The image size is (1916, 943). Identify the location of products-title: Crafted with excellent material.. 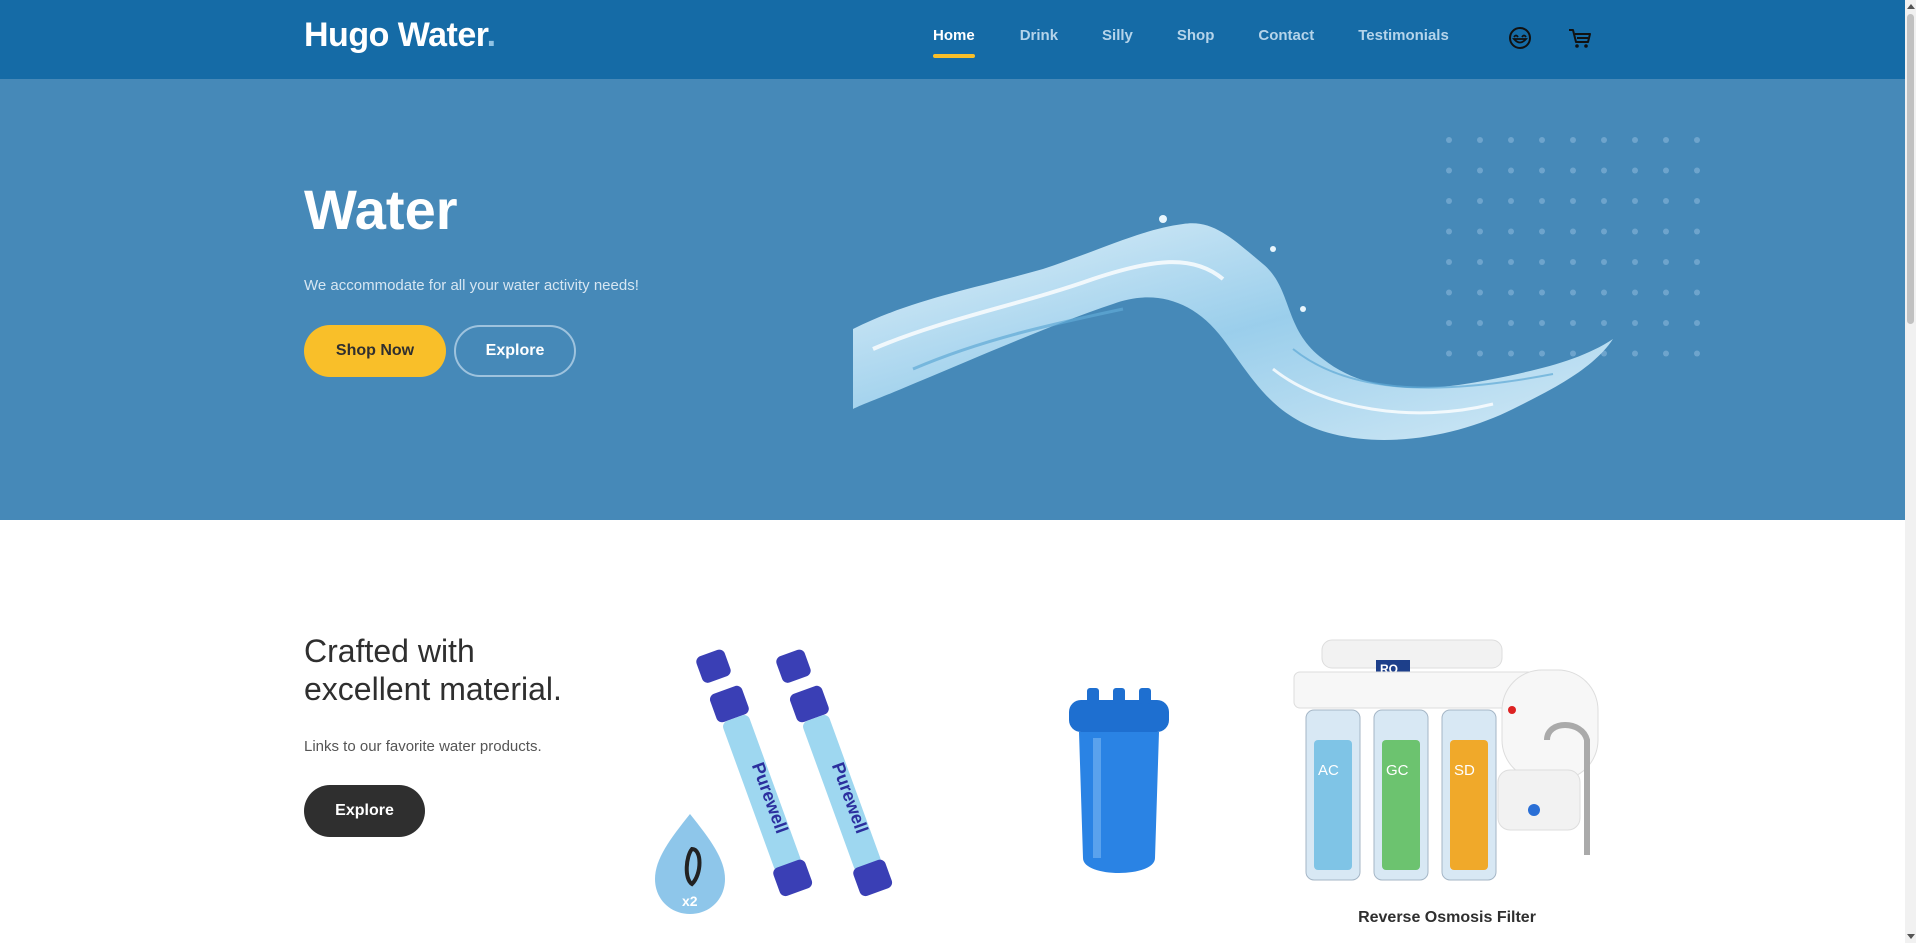
(433, 670).